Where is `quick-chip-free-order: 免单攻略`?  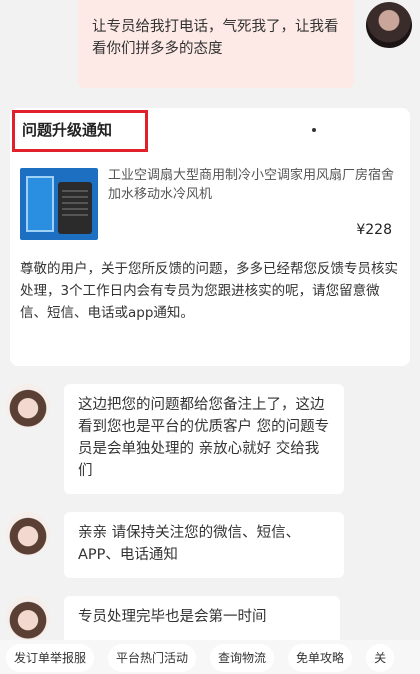
quick-chip-free-order: 免单攻略 is located at coordinates (320, 658).